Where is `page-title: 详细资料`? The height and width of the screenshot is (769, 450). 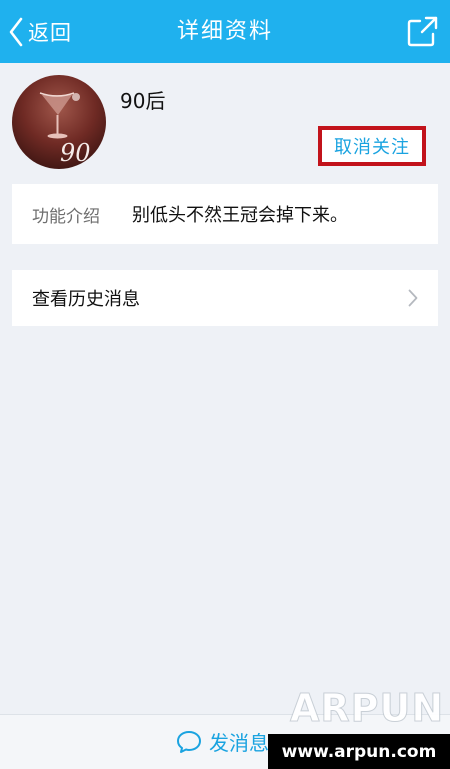 page-title: 详细资料 is located at coordinates (224, 31).